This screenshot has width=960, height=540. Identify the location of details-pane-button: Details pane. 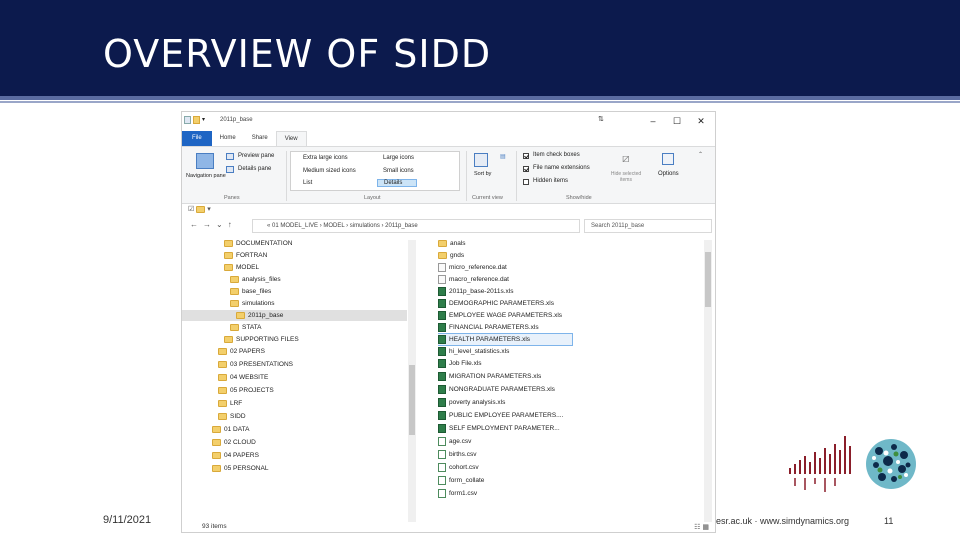
(254, 169).